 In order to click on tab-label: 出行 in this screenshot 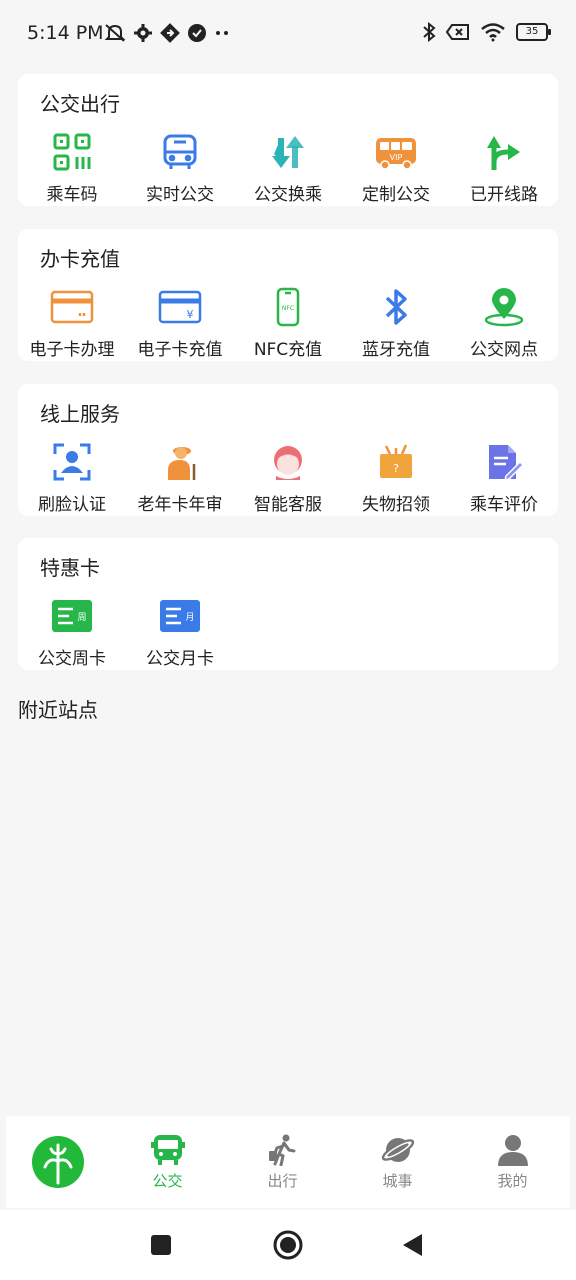, I will do `click(282, 1180)`.